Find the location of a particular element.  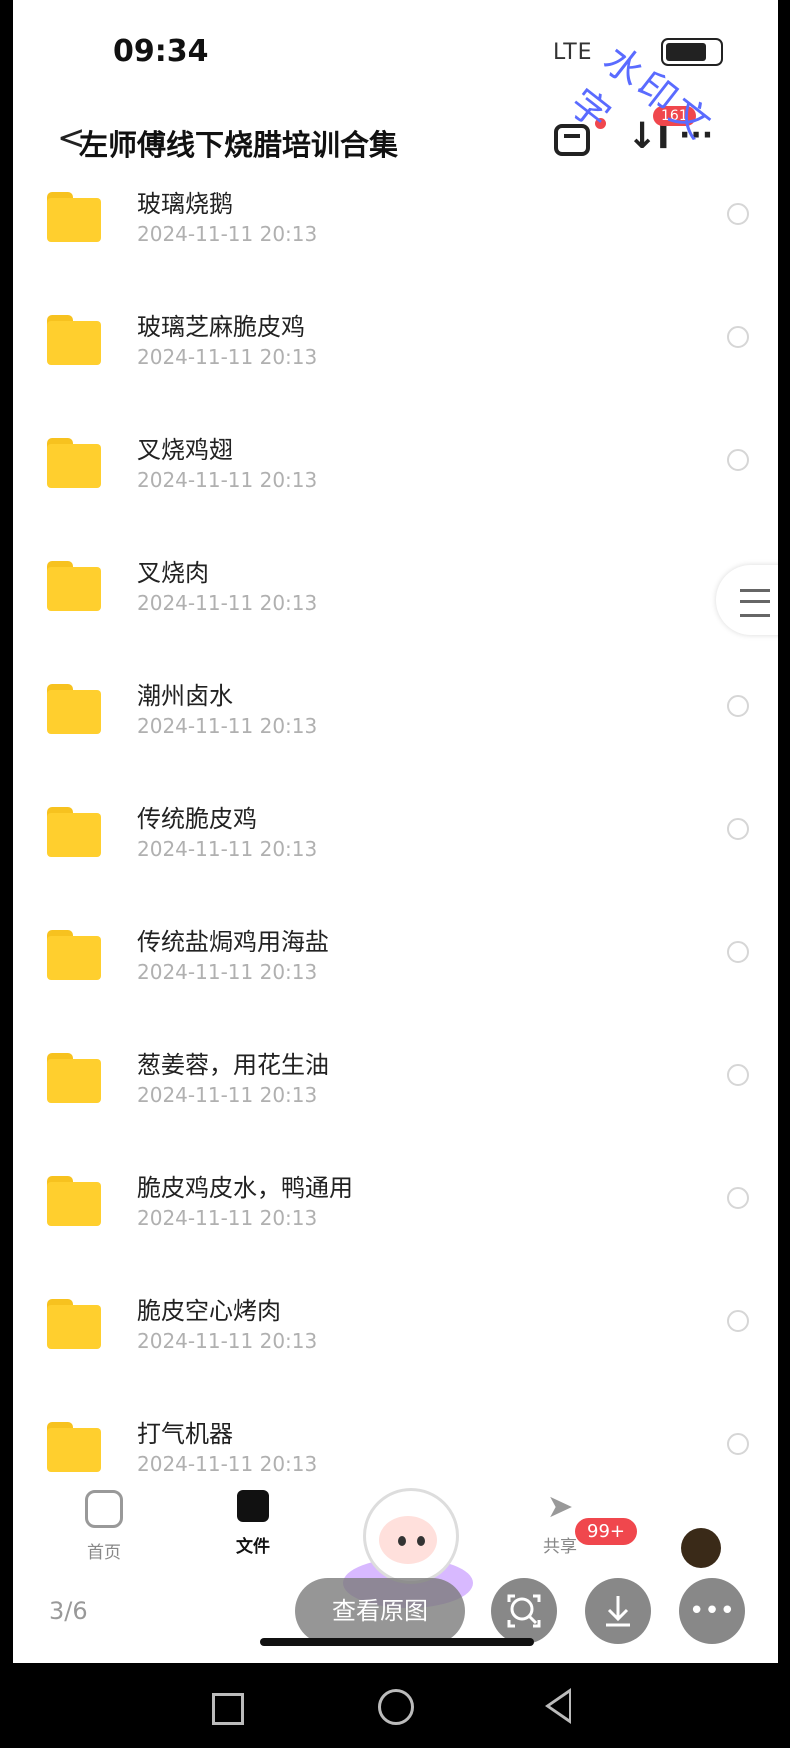

file-name: 脆皮鸡皮水，鸭通用 is located at coordinates (245, 1188).